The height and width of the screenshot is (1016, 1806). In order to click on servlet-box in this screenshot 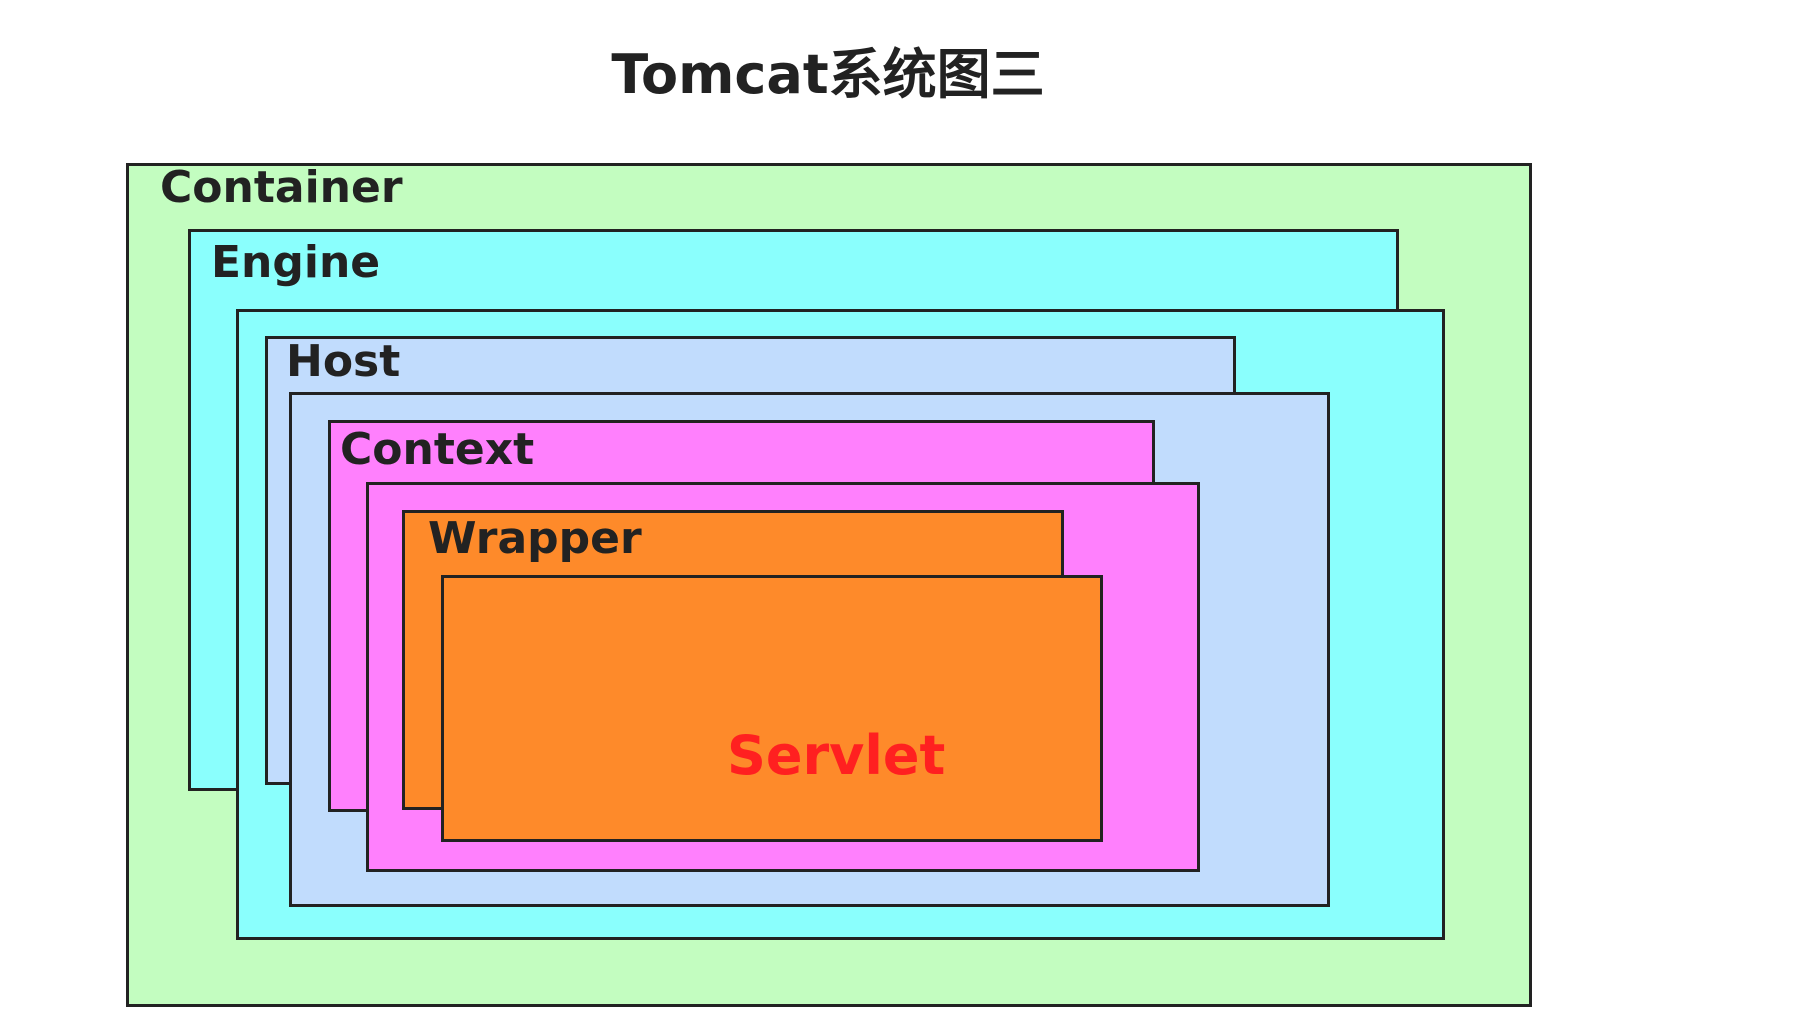, I will do `click(772, 708)`.